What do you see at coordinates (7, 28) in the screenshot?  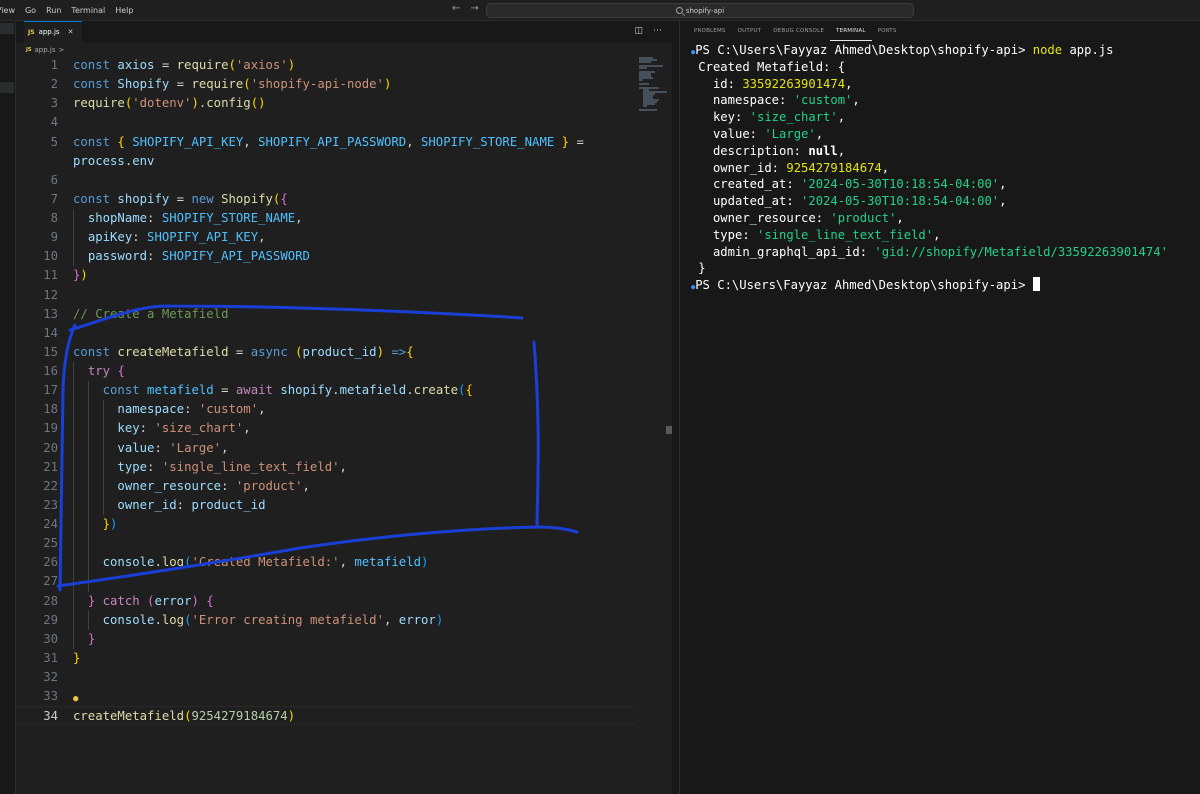 I see `explorer-icon` at bounding box center [7, 28].